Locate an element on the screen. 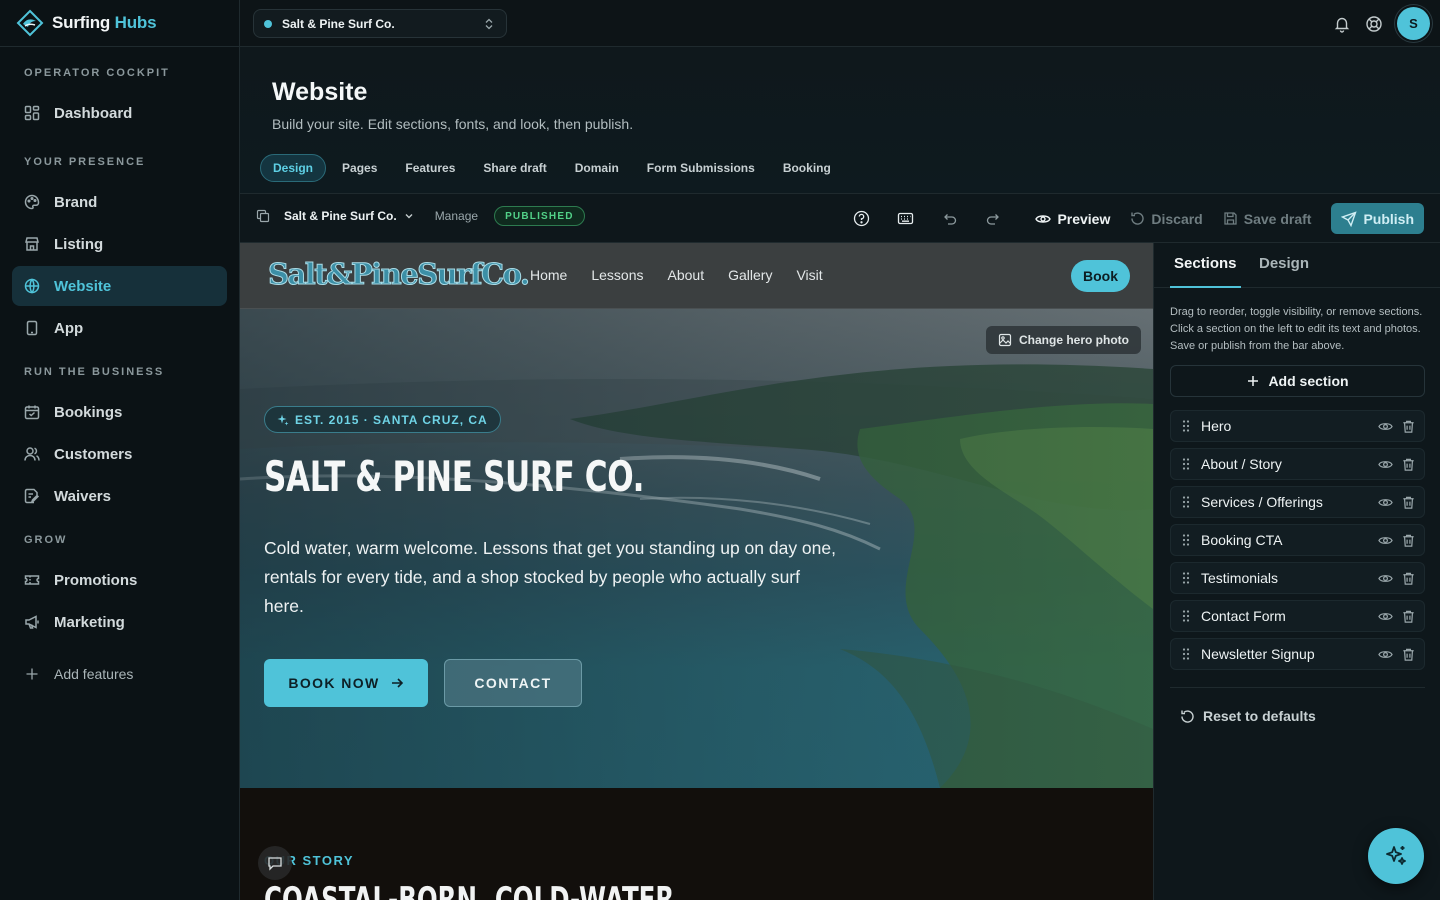 The width and height of the screenshot is (1440, 900). tab-pages: Pages is located at coordinates (359, 168).